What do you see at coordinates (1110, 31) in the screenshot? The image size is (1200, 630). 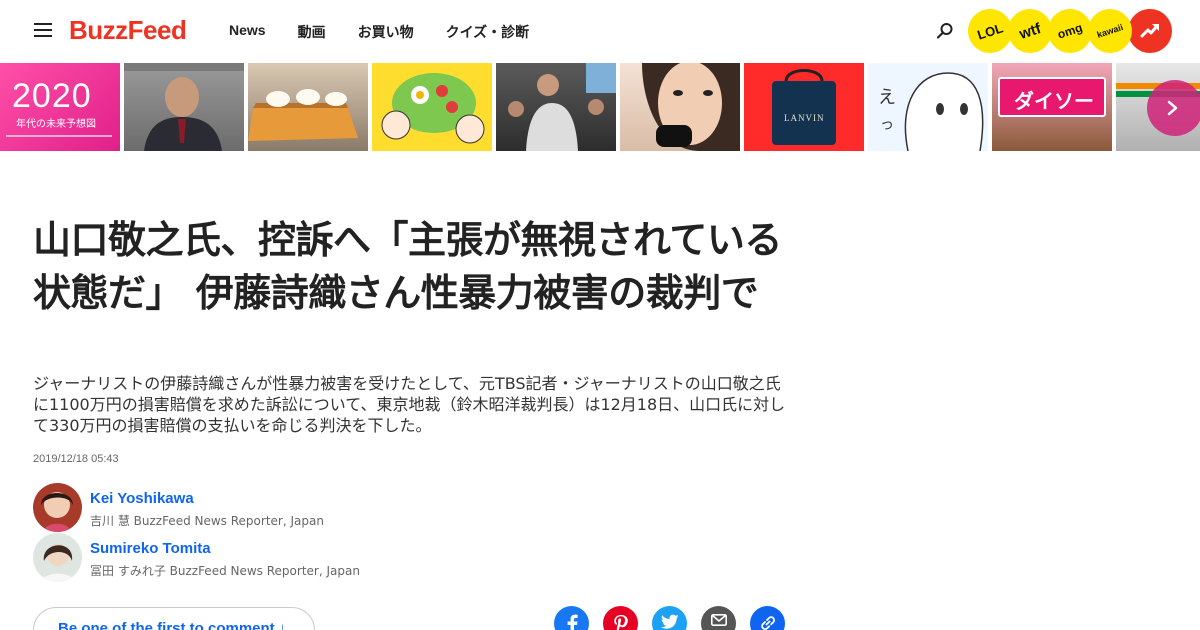 I see `badge-kawaii: kawaii` at bounding box center [1110, 31].